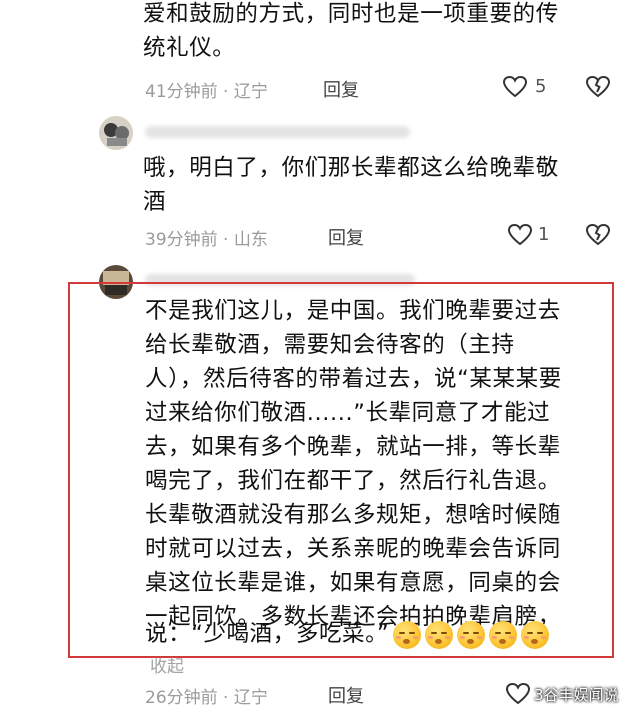 This screenshot has width=640, height=715. What do you see at coordinates (544, 234) in the screenshot?
I see `like-count: 1` at bounding box center [544, 234].